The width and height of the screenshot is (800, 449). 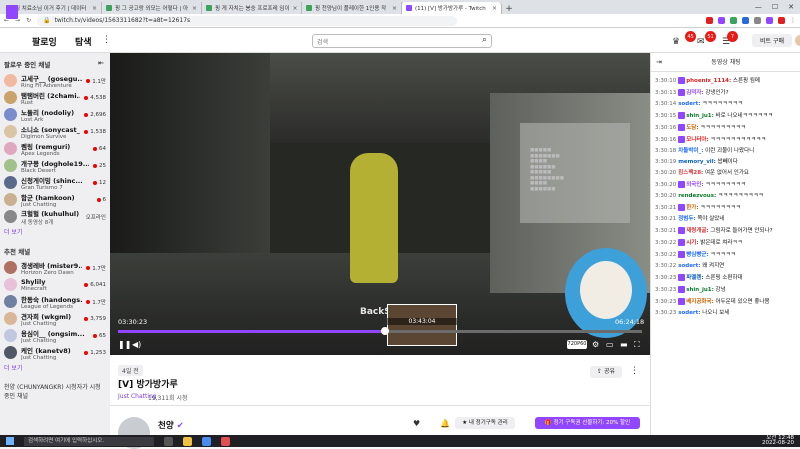 I want to click on list-item: 케인 (kanetv8) Just Chatting 1,253, so click(x=55, y=352).